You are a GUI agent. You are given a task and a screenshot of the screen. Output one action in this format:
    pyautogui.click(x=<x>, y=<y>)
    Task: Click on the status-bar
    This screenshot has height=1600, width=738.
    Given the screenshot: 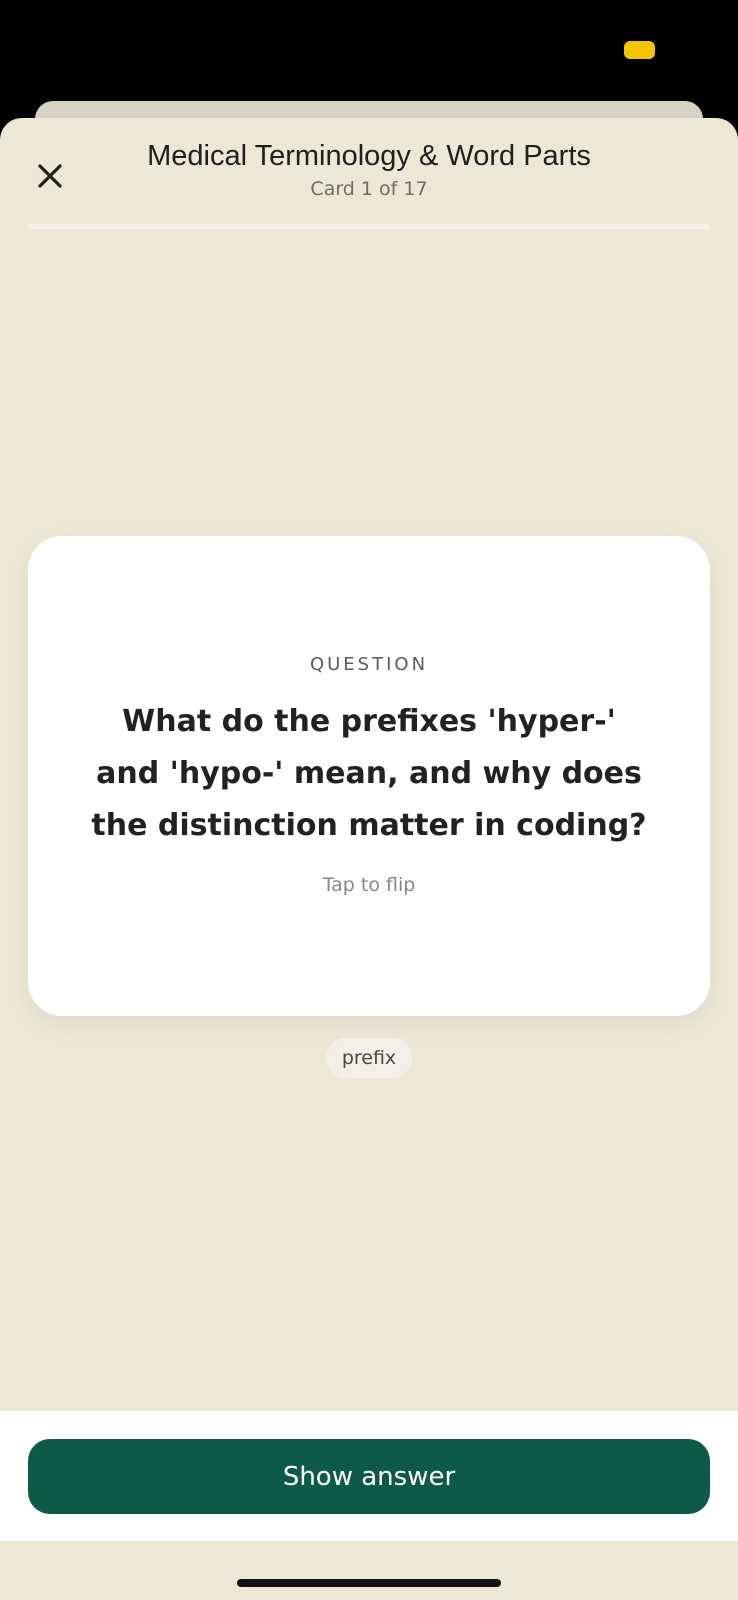 What is the action you would take?
    pyautogui.click(x=369, y=58)
    